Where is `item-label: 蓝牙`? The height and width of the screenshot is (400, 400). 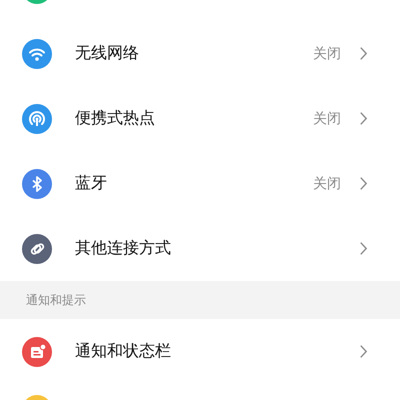
item-label: 蓝牙 is located at coordinates (91, 183).